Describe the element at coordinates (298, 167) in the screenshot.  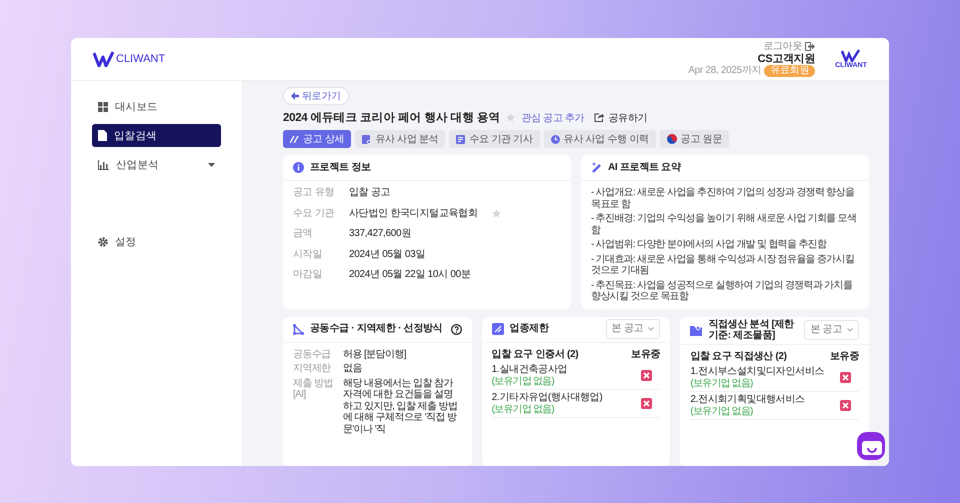
I see `info-icon` at that location.